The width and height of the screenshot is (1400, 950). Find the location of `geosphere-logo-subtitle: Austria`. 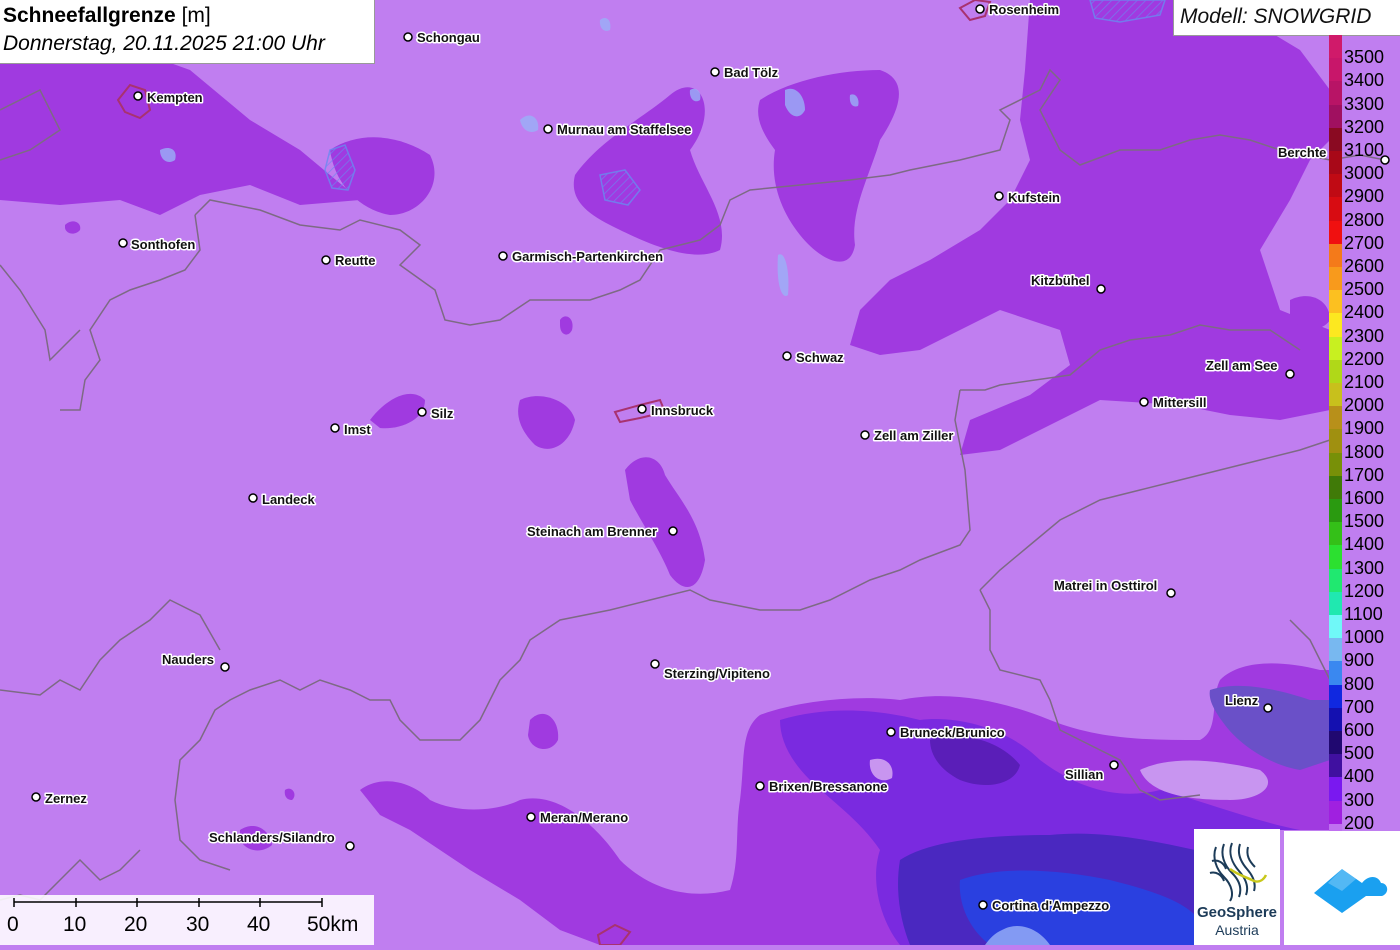

geosphere-logo-subtitle: Austria is located at coordinates (1237, 930).